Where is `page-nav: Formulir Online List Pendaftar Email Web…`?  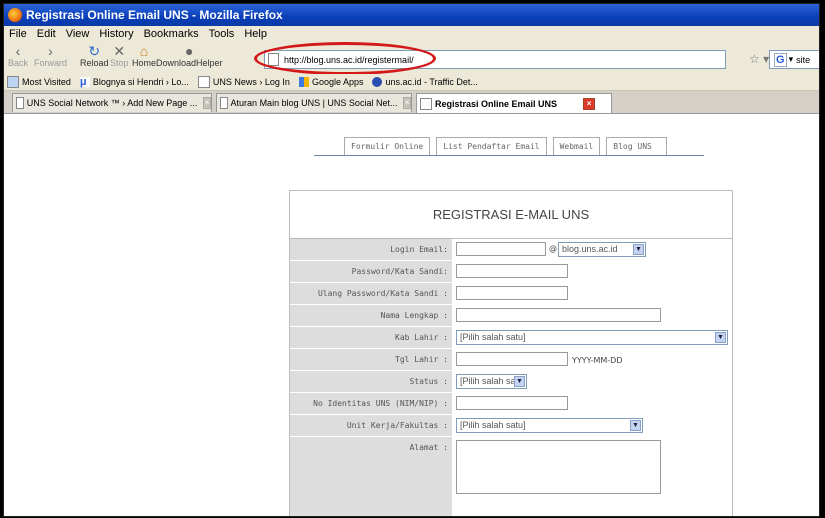
page-nav: Formulir Online List Pendaftar Email Web… is located at coordinates (508, 146).